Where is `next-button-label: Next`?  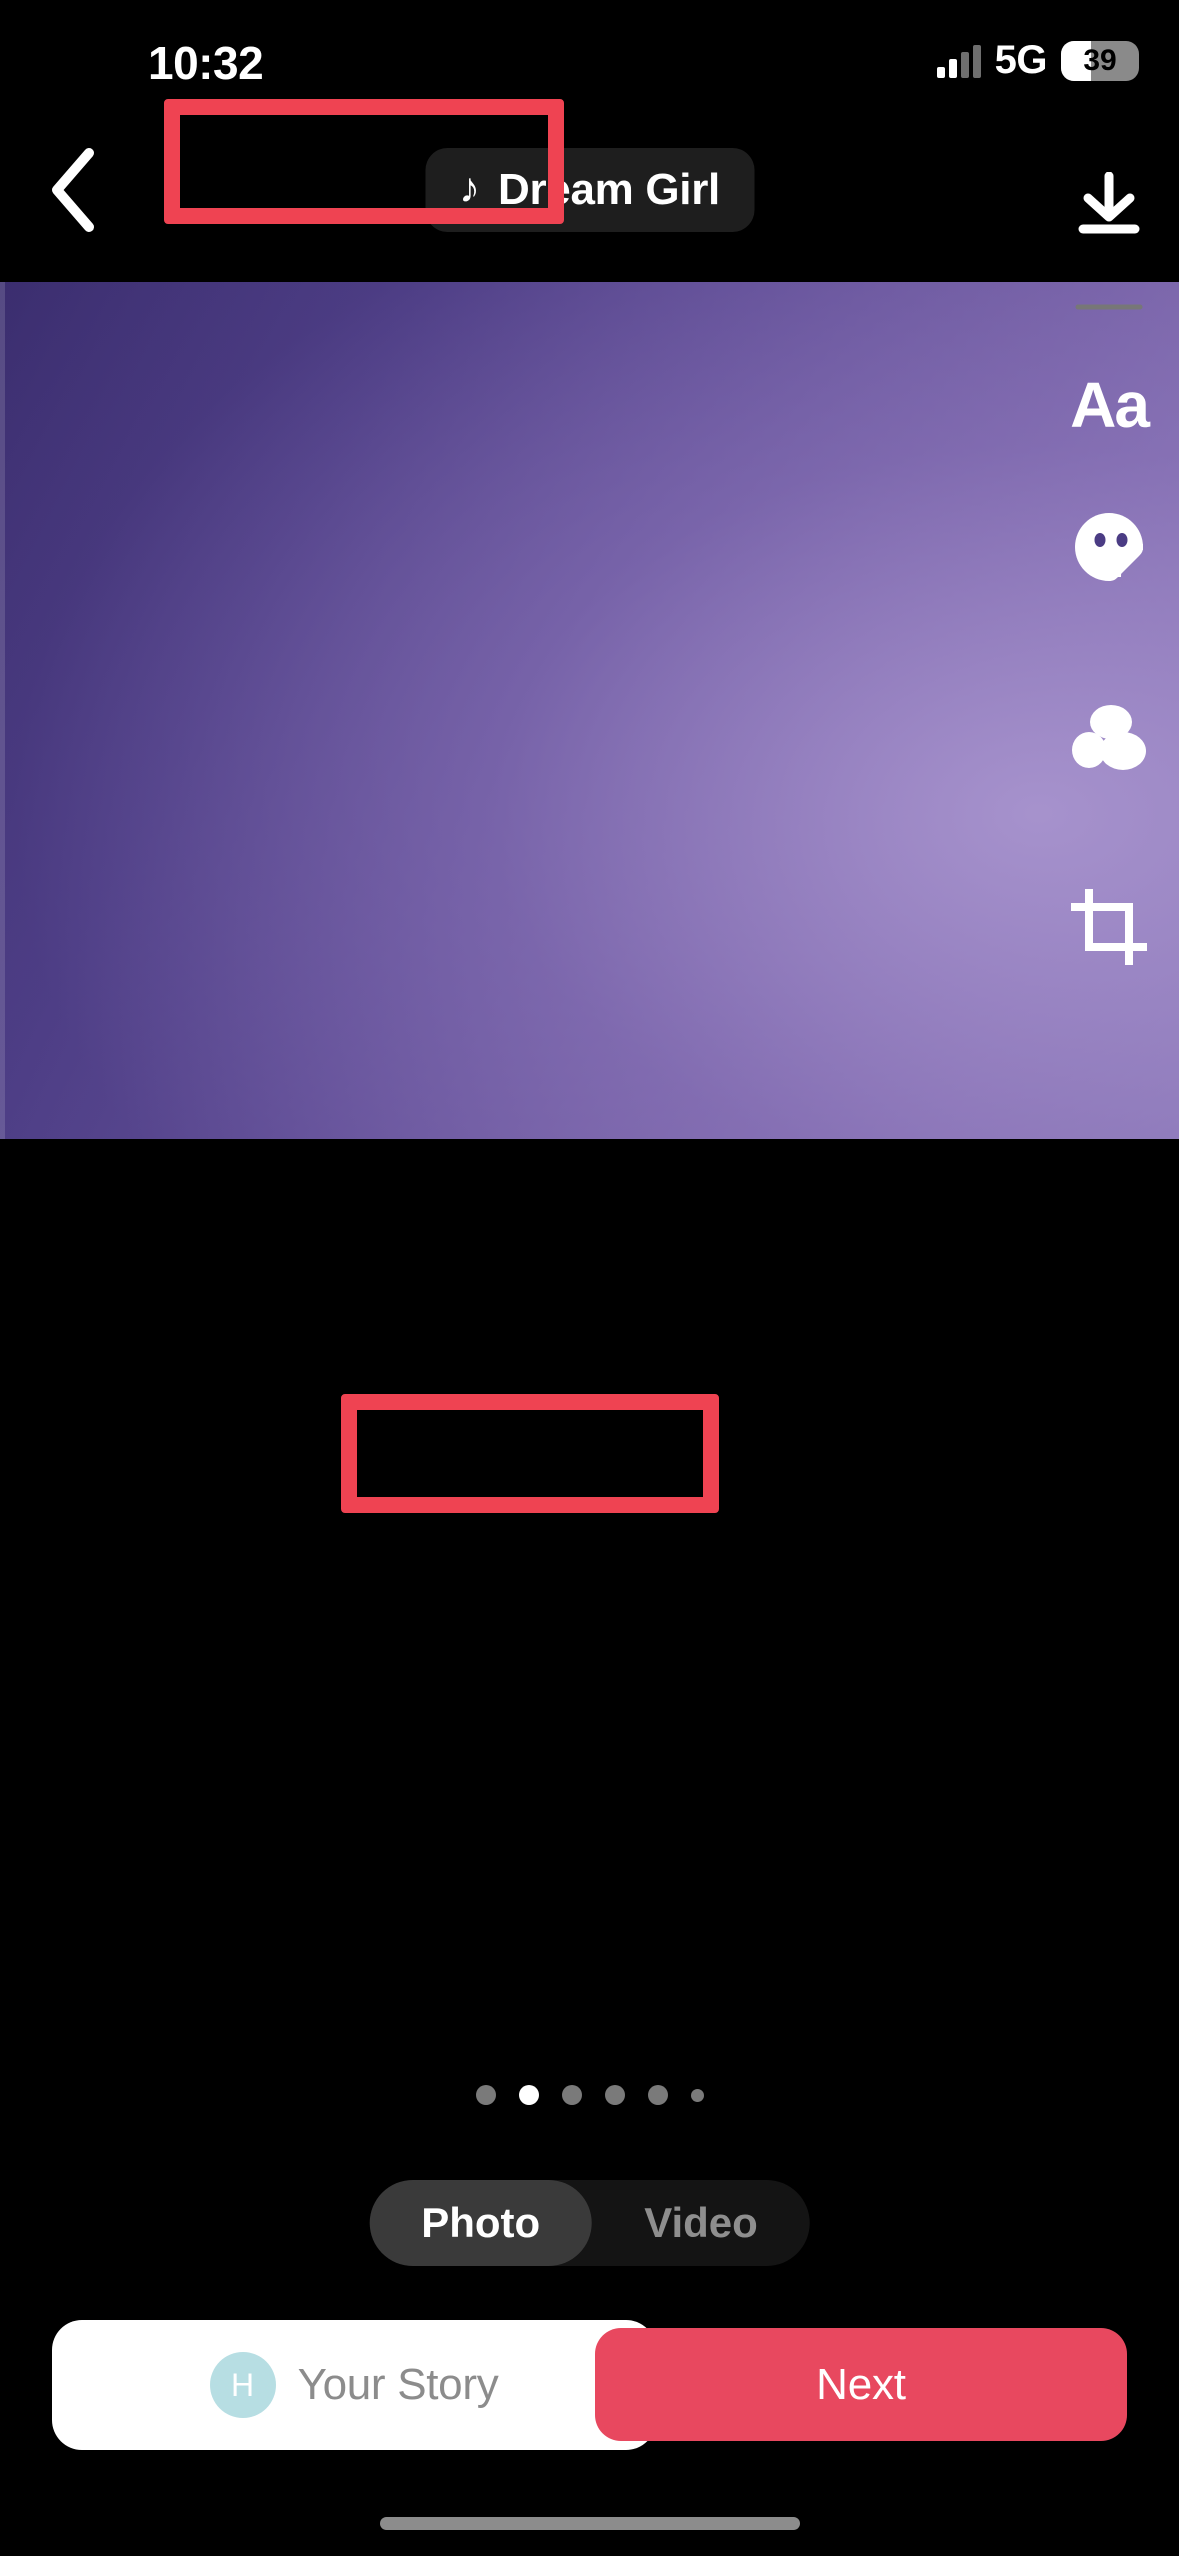
next-button-label: Next is located at coordinates (861, 2384).